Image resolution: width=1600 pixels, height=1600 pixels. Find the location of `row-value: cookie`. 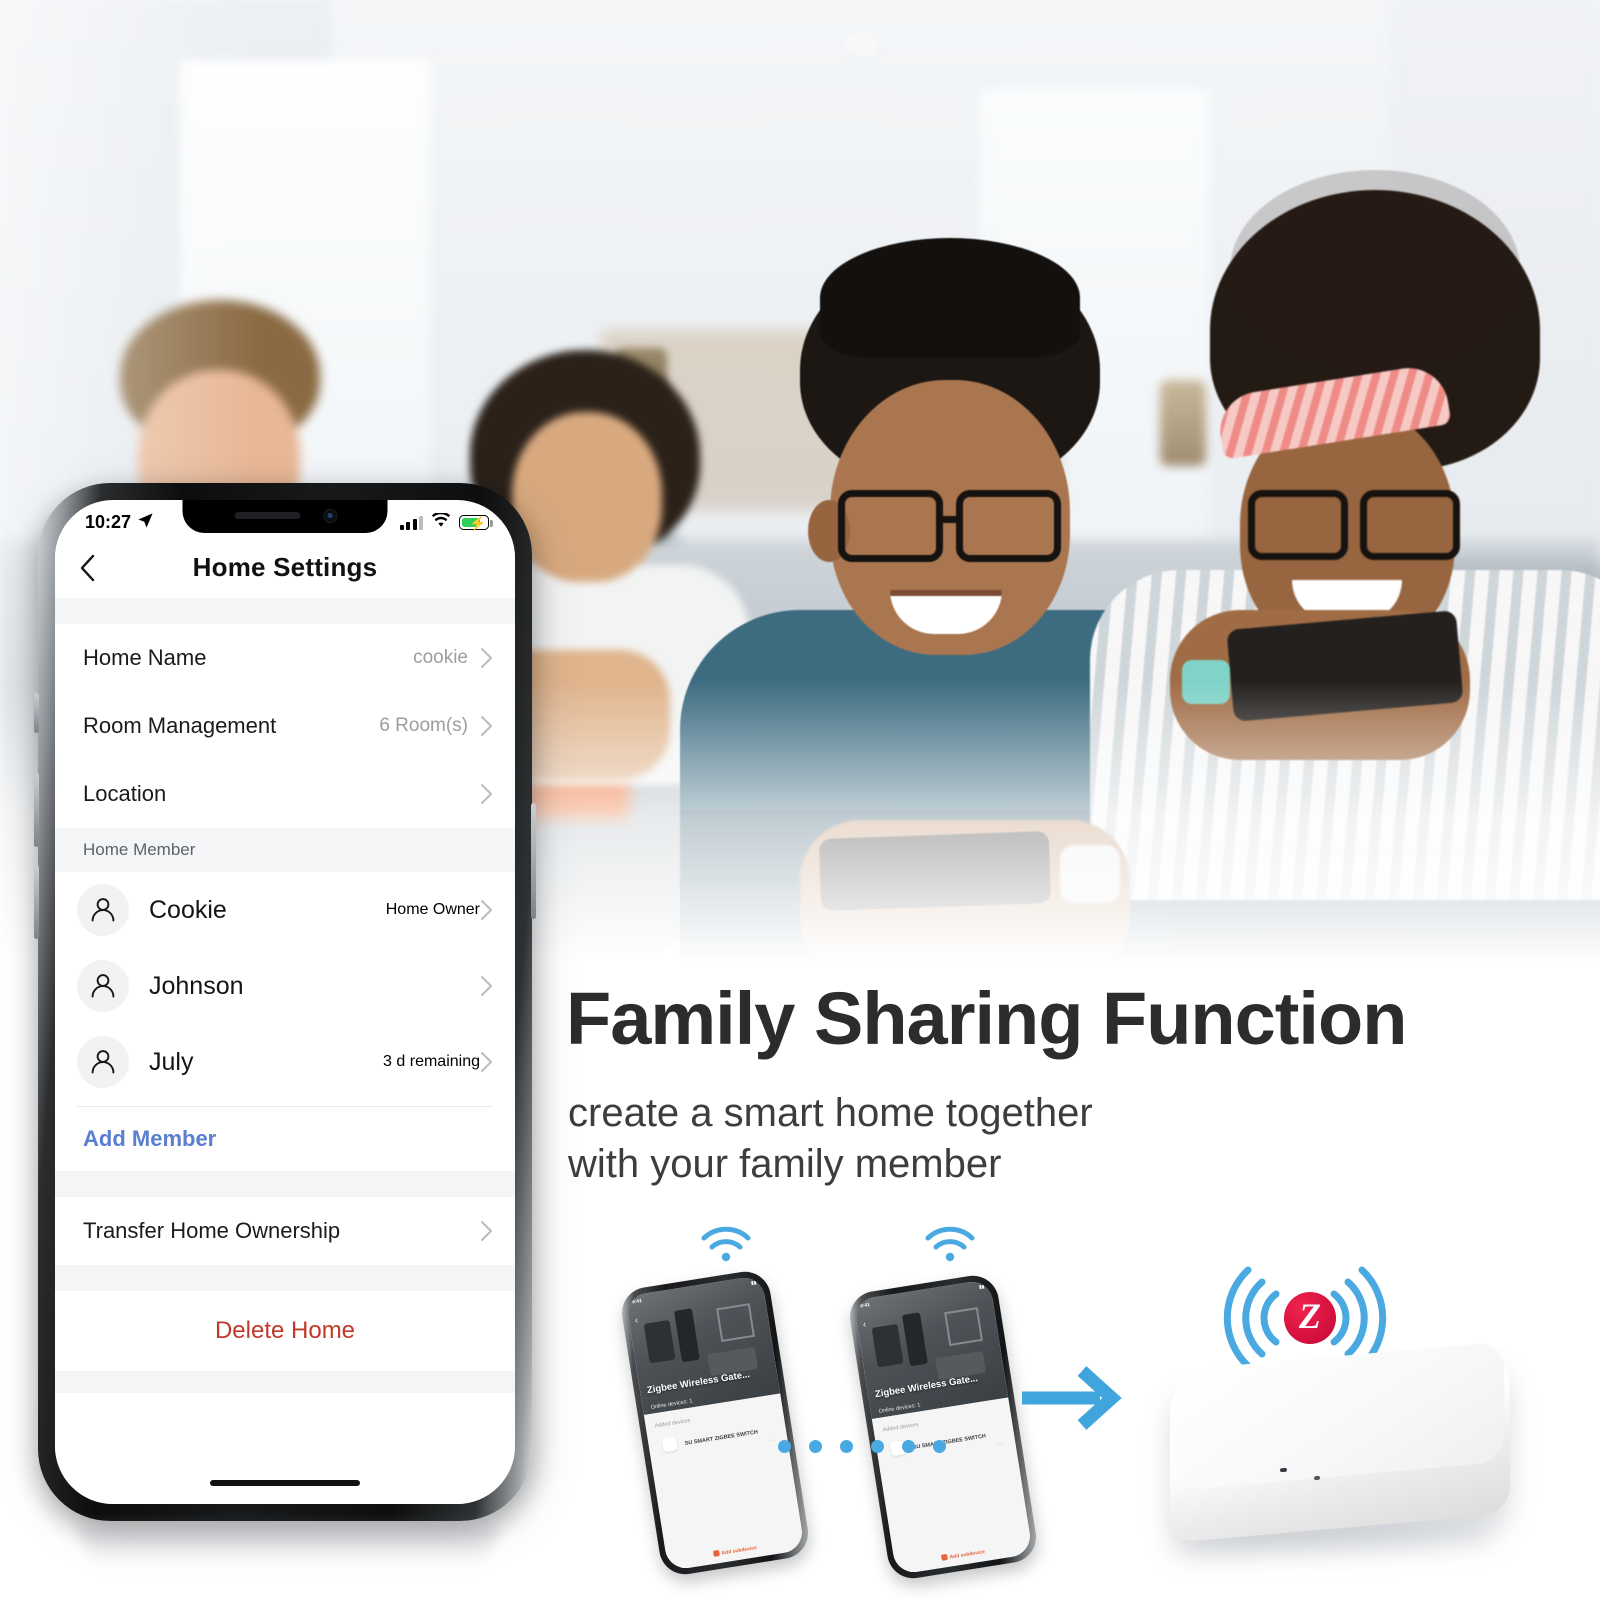

row-value: cookie is located at coordinates (440, 657).